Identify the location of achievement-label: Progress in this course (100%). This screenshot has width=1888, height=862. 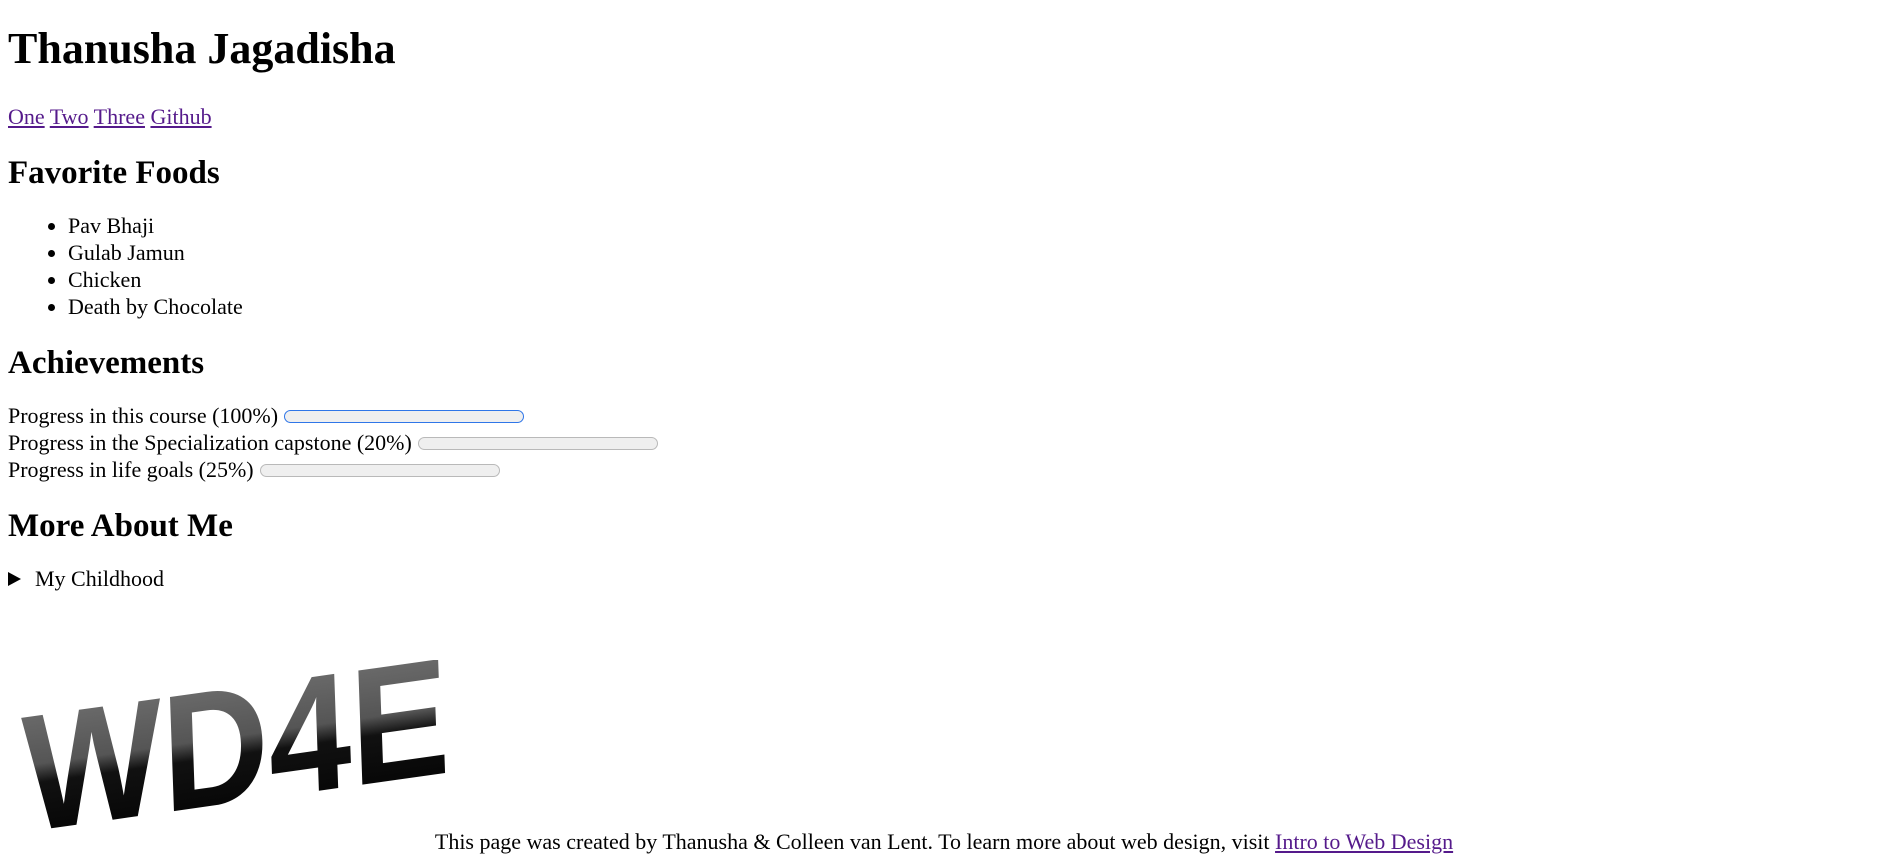
(143, 415).